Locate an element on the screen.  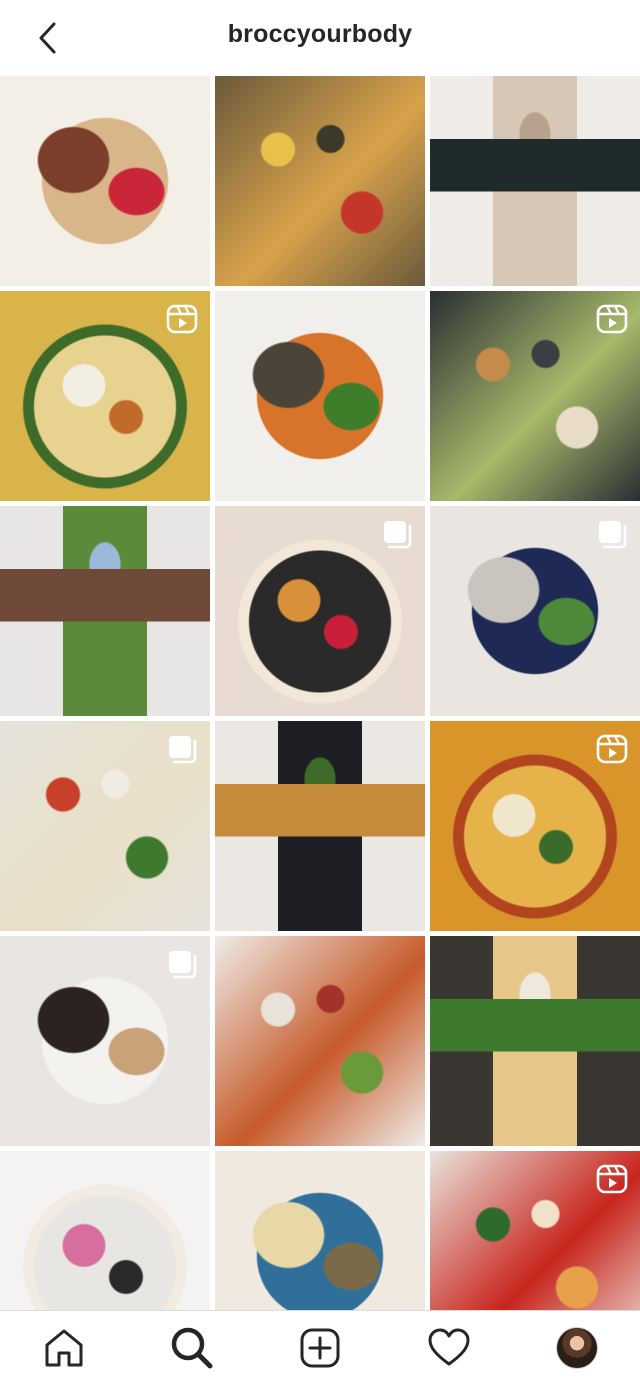
home-icon is located at coordinates (64, 1348).